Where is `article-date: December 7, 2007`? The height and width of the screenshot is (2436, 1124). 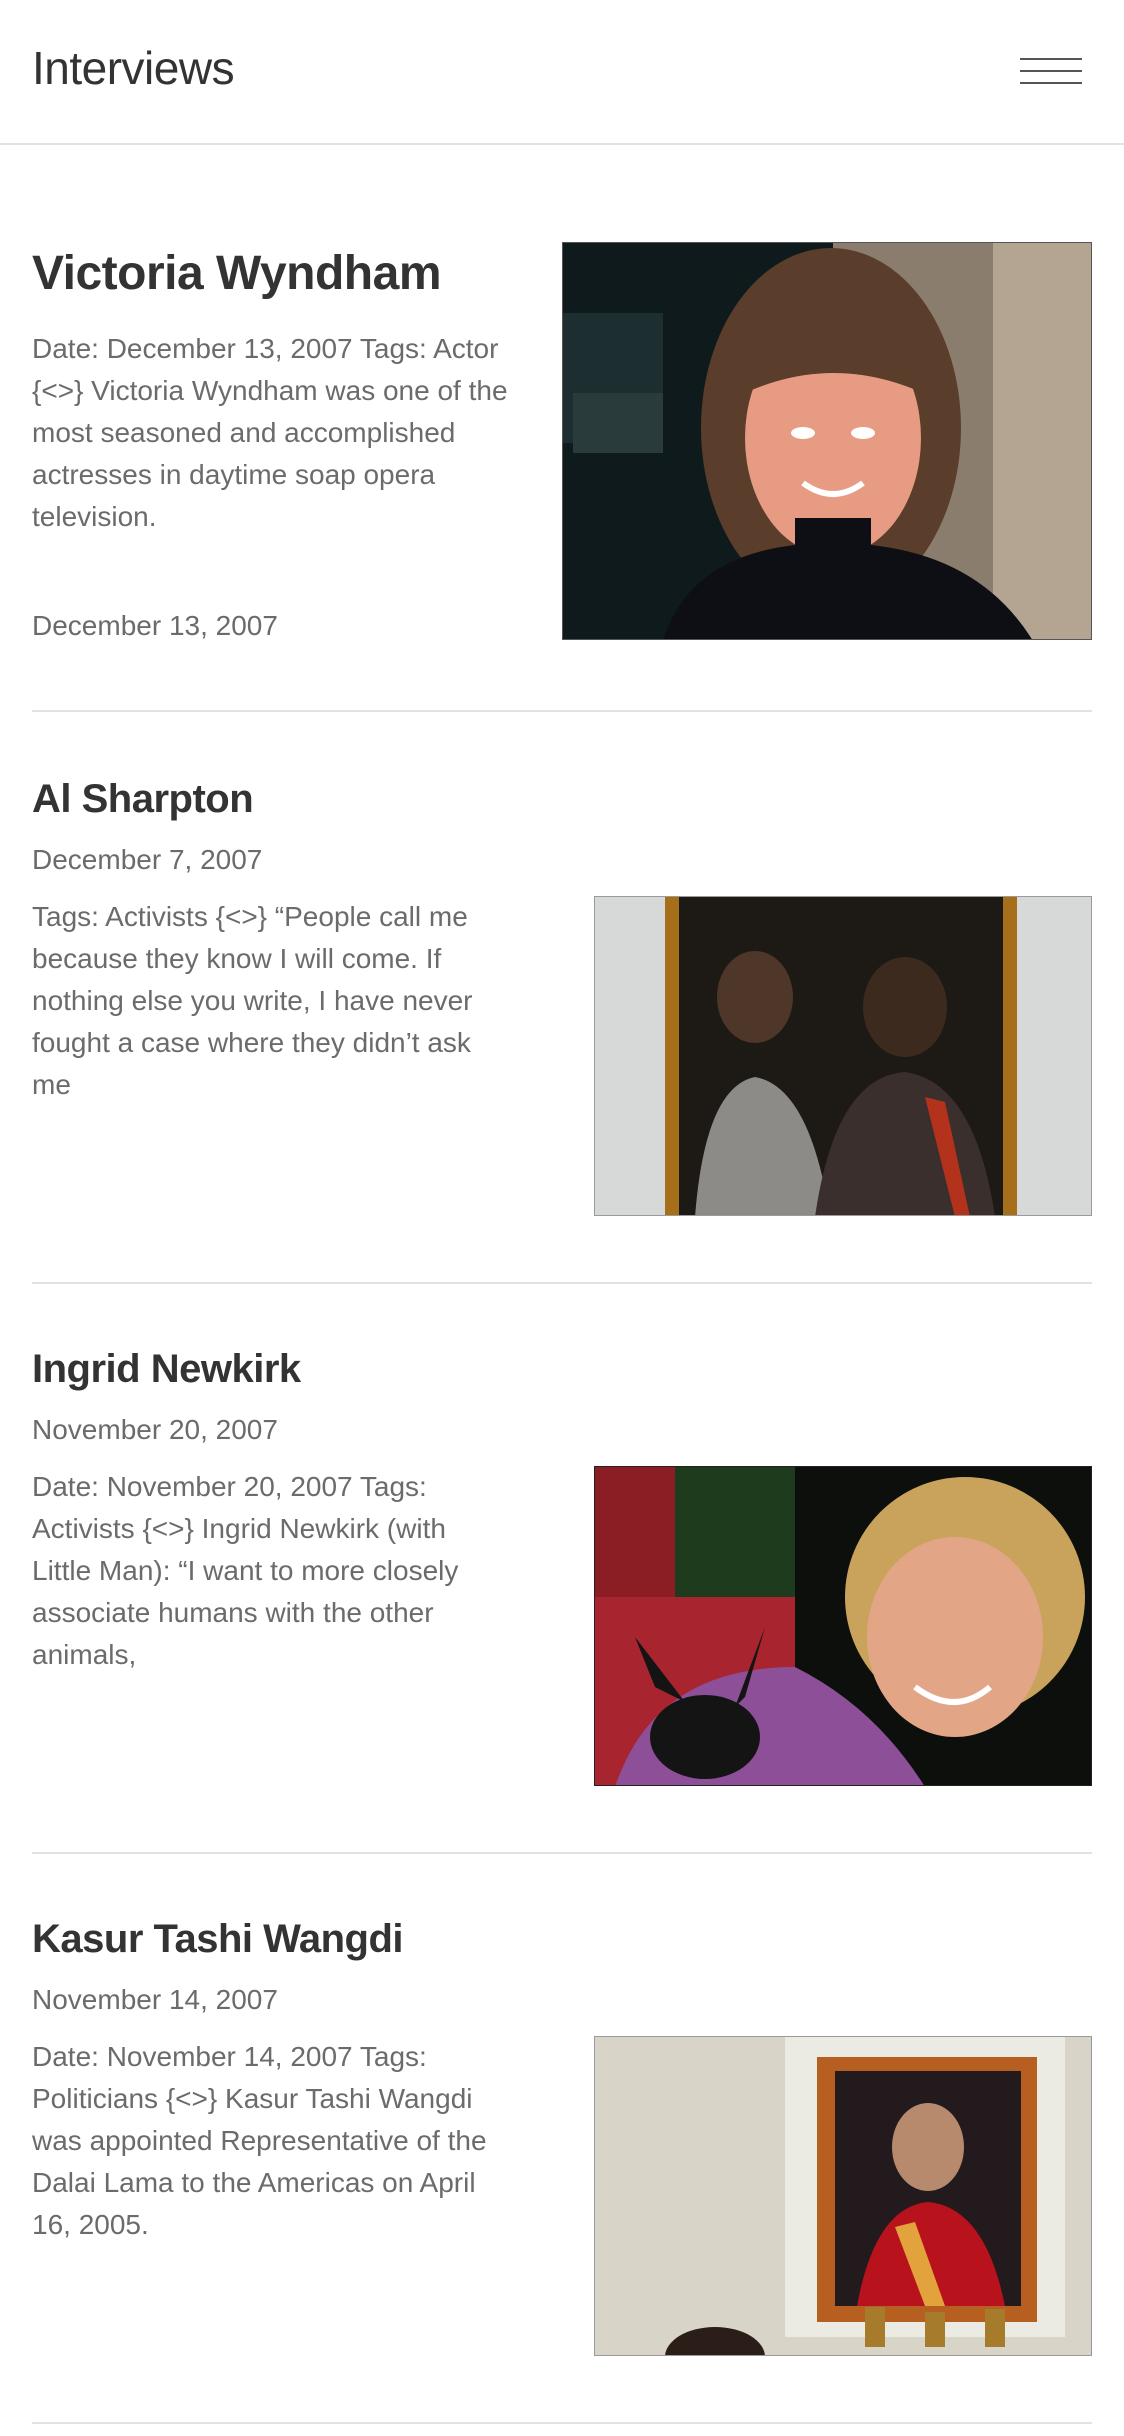 article-date: December 7, 2007 is located at coordinates (147, 859).